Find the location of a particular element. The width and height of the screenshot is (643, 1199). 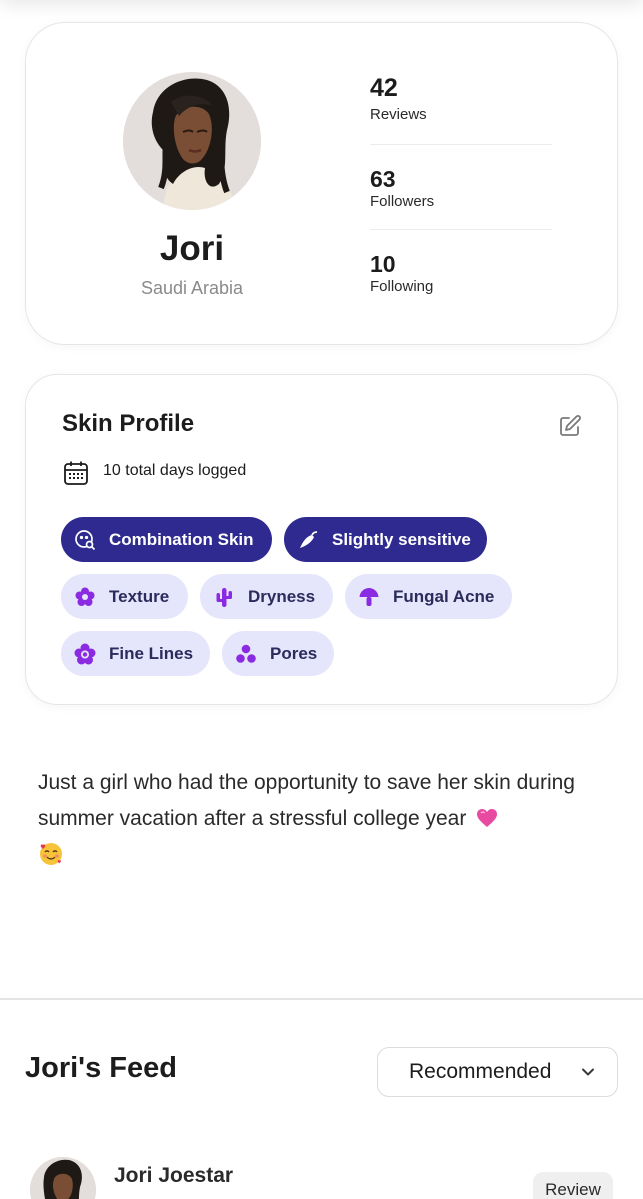

days-logged-text: 10 total days logged is located at coordinates (175, 470).